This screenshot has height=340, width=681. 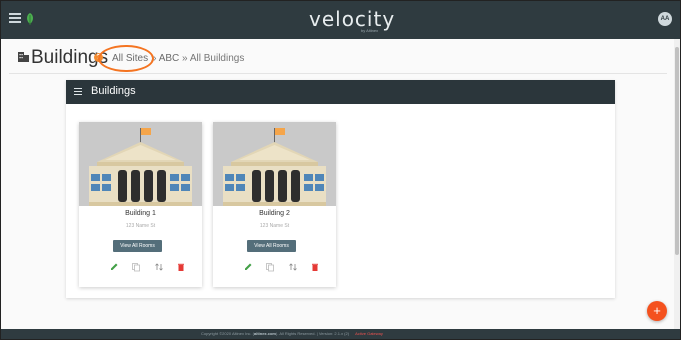 What do you see at coordinates (140, 213) in the screenshot?
I see `building-name: Building 1` at bounding box center [140, 213].